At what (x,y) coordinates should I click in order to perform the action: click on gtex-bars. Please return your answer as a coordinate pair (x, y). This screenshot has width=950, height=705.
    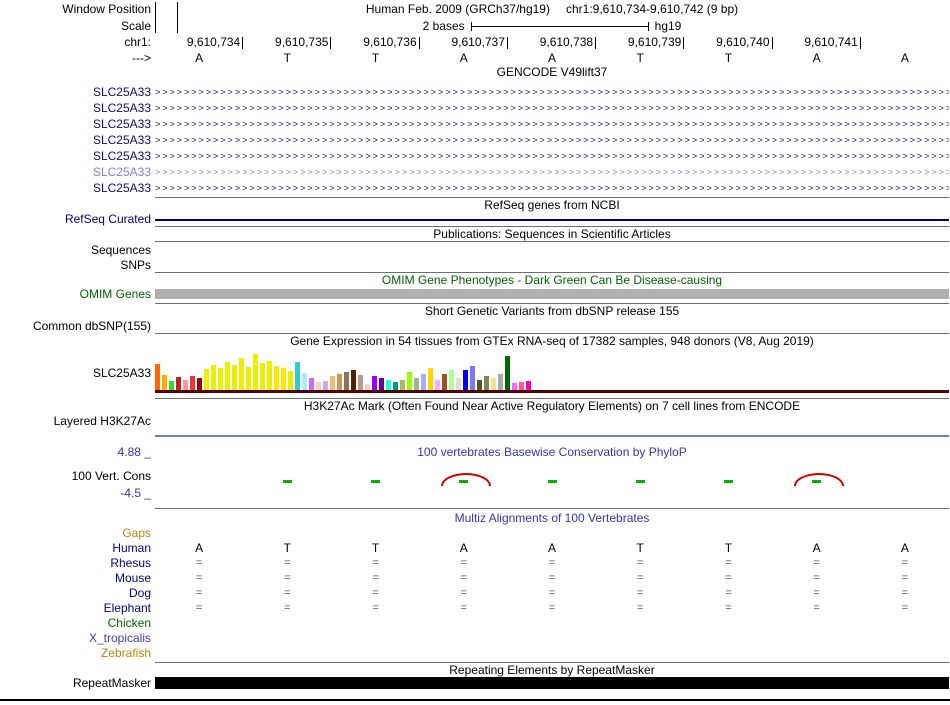
    Looking at the image, I should click on (343, 371).